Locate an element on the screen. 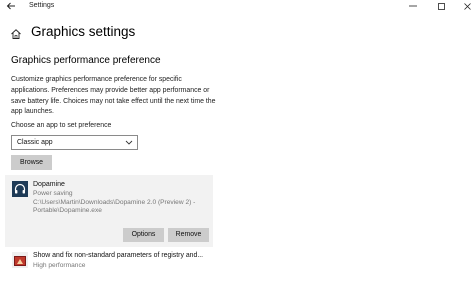  app-type-dropdown: Classic app is located at coordinates (74, 142).